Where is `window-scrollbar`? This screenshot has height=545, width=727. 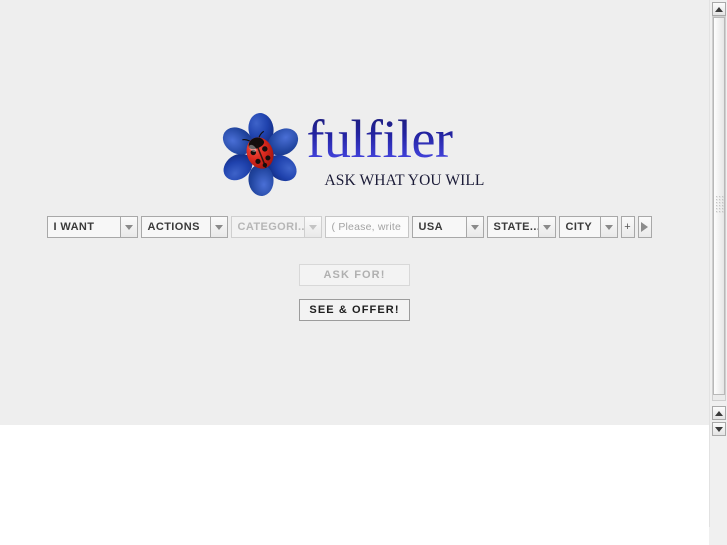
window-scrollbar is located at coordinates (718, 272).